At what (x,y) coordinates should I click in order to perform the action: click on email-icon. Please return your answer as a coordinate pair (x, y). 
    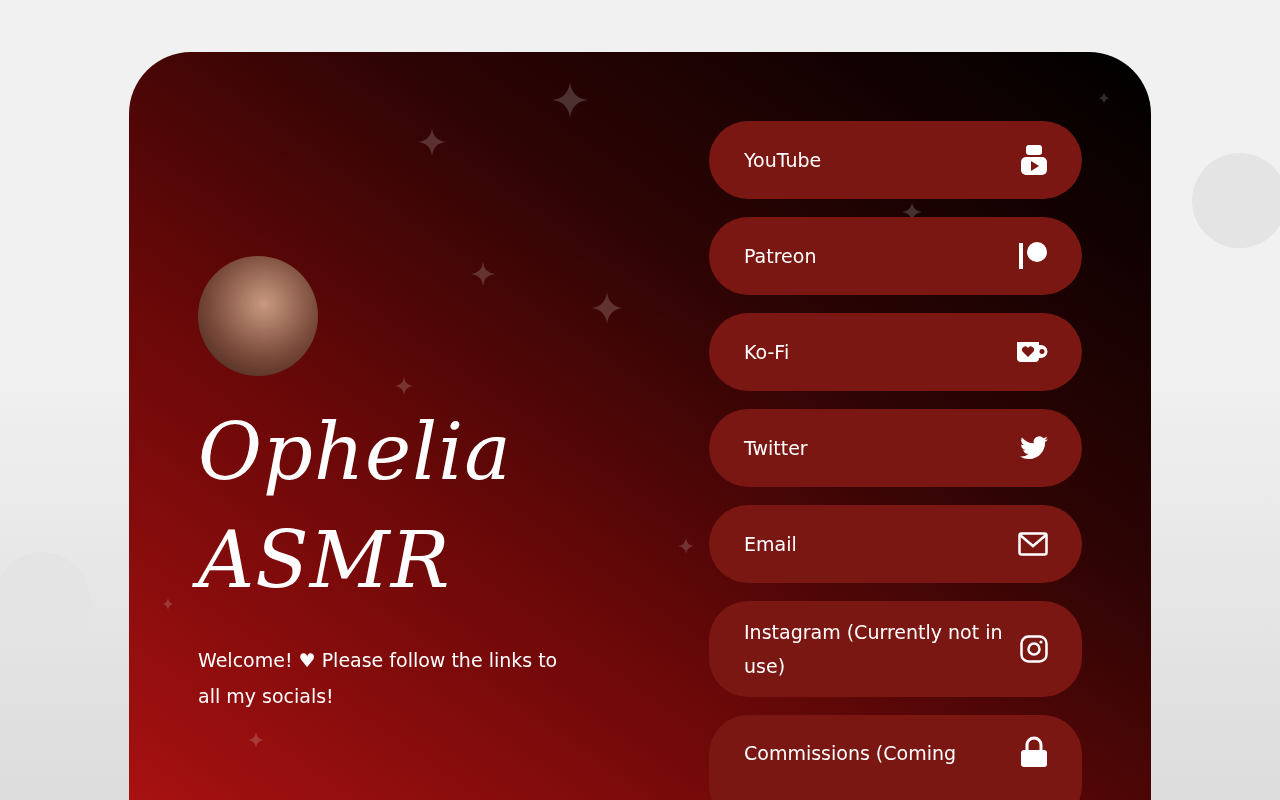
    Looking at the image, I should click on (1033, 544).